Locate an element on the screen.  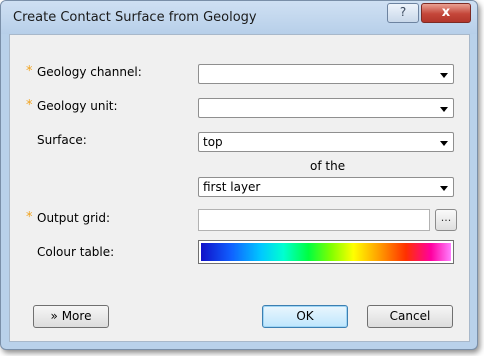
of-the-label: of the is located at coordinates (328, 166).